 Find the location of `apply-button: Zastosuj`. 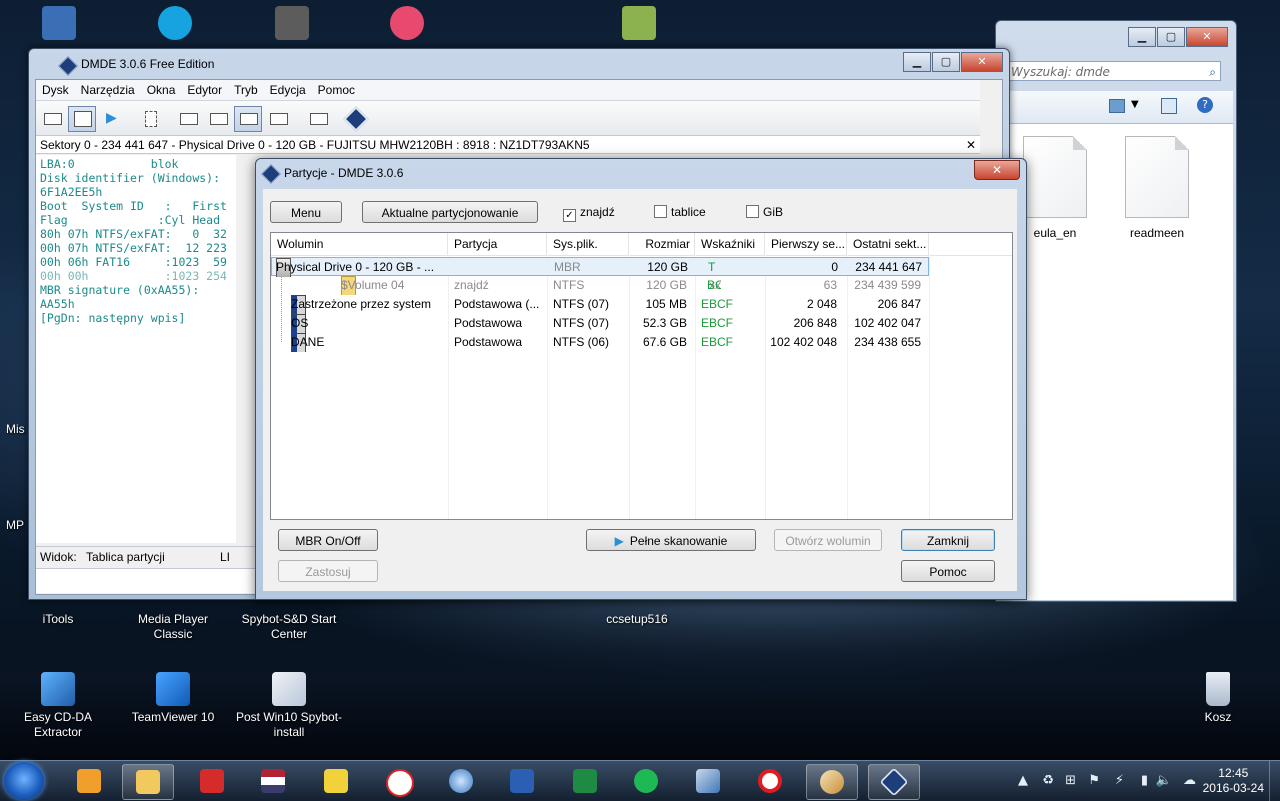

apply-button: Zastosuj is located at coordinates (328, 571).